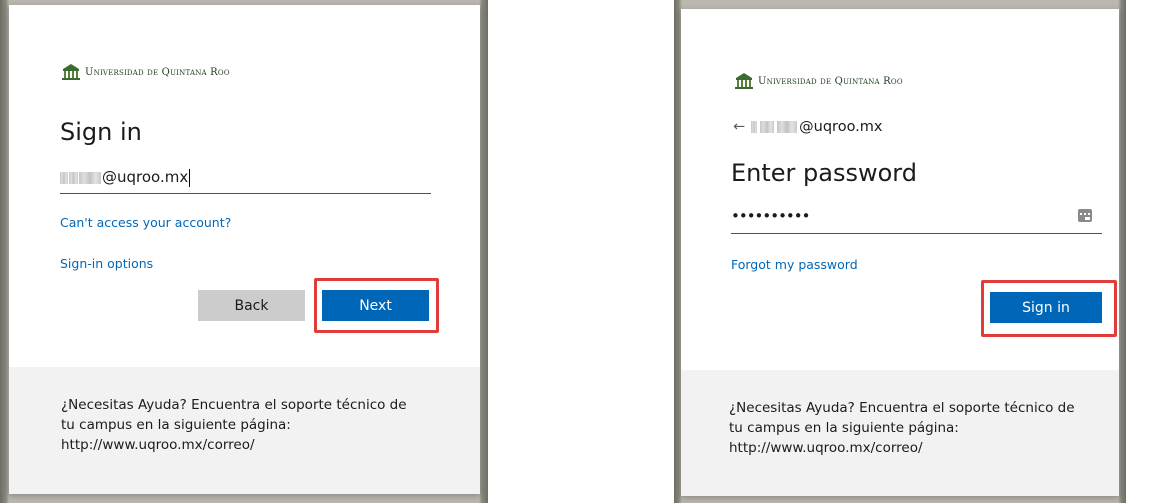  What do you see at coordinates (101, 132) in the screenshot?
I see `page-title: Sign in` at bounding box center [101, 132].